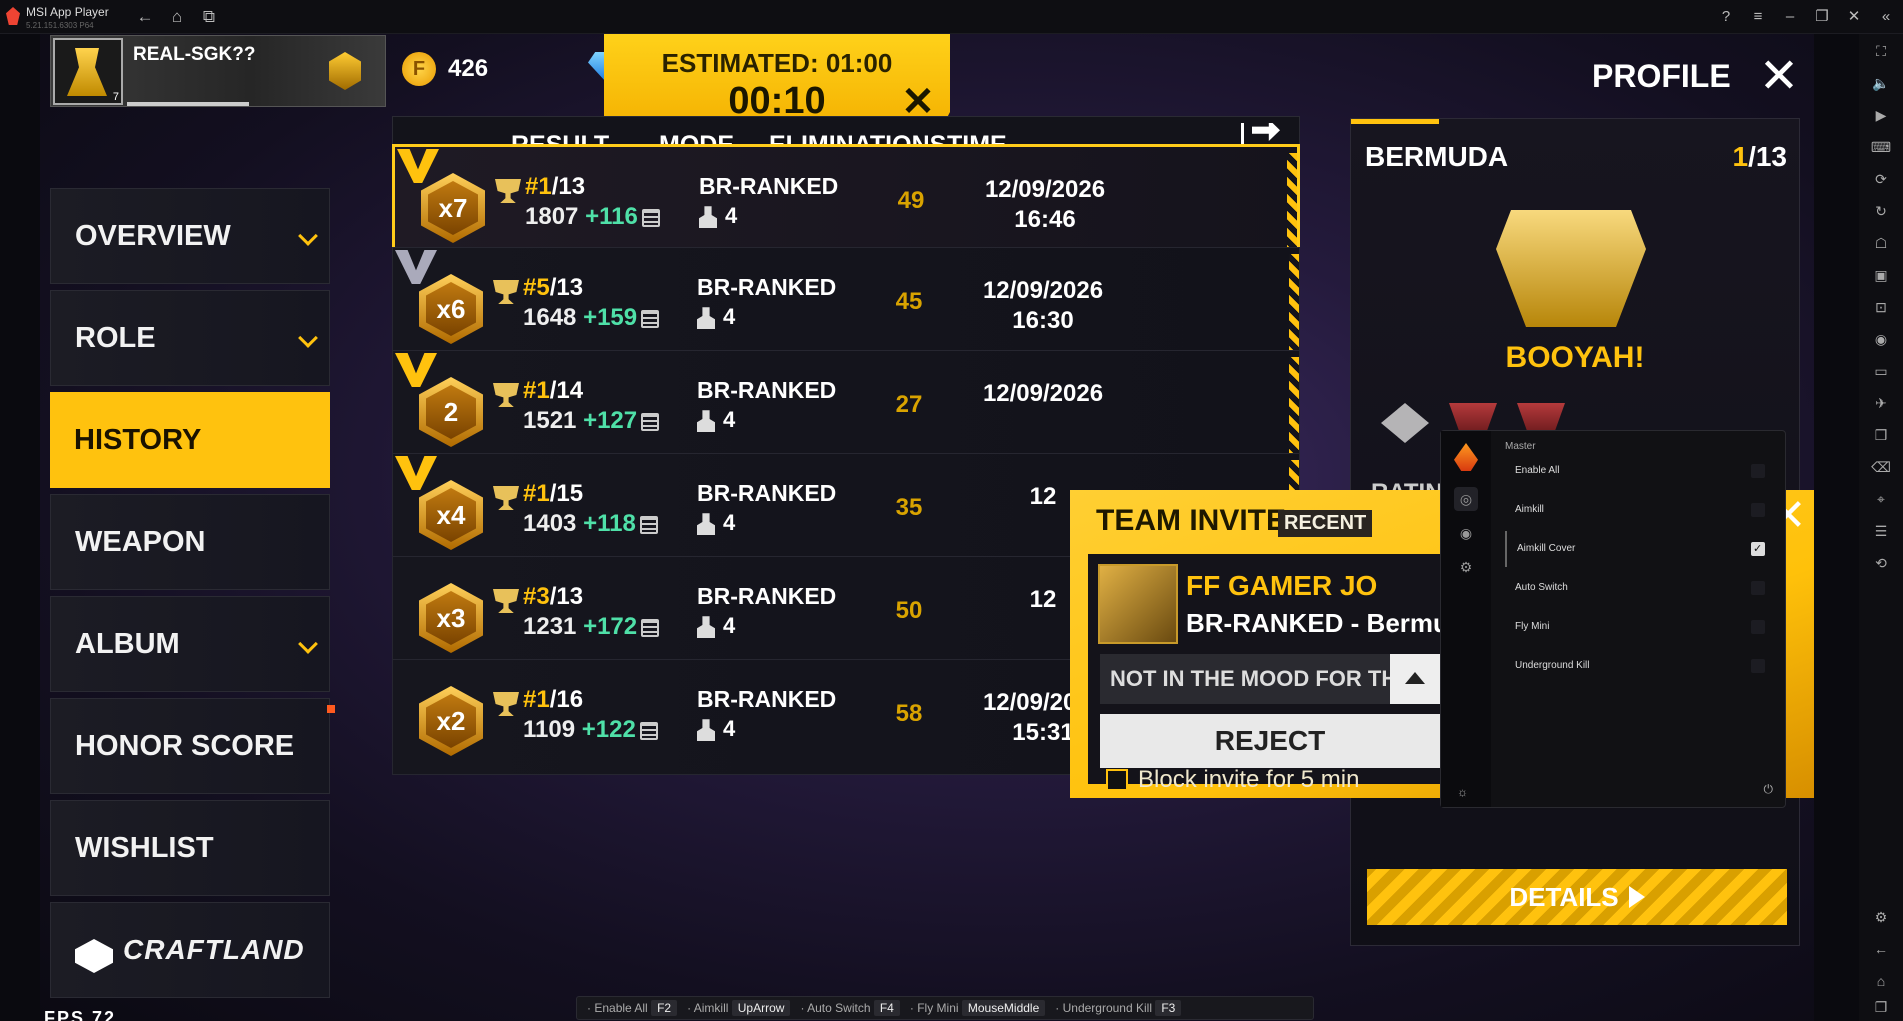 The image size is (1903, 1021). What do you see at coordinates (550, 626) in the screenshot?
I see `score-value: 1231` at bounding box center [550, 626].